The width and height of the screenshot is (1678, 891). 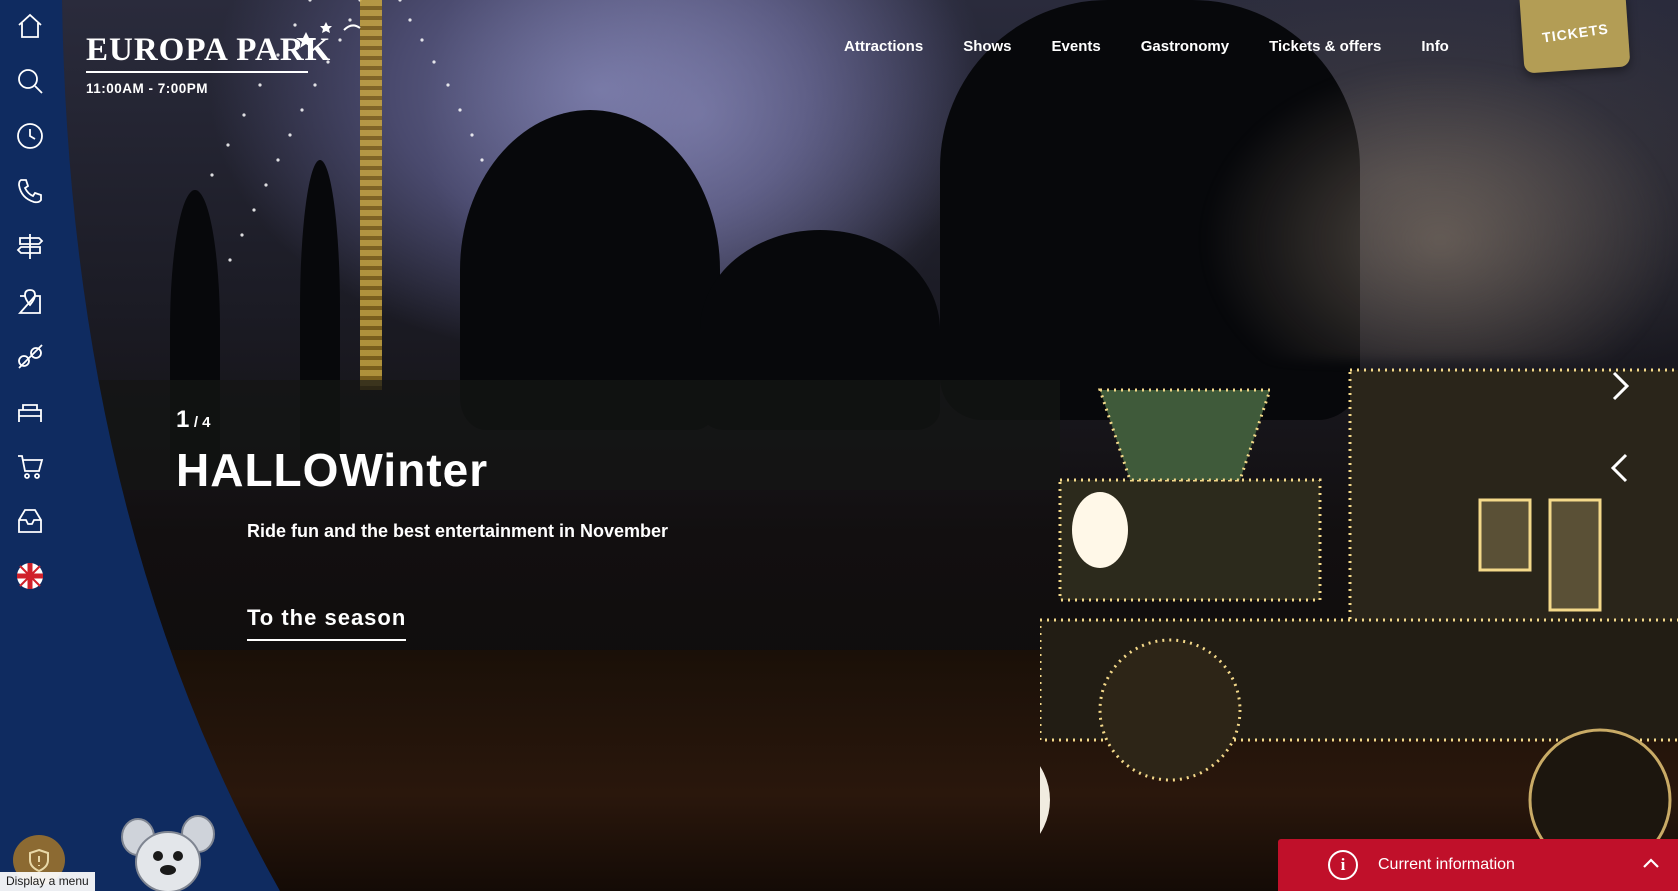 What do you see at coordinates (883, 46) in the screenshot?
I see `nav-attractions: Attractions` at bounding box center [883, 46].